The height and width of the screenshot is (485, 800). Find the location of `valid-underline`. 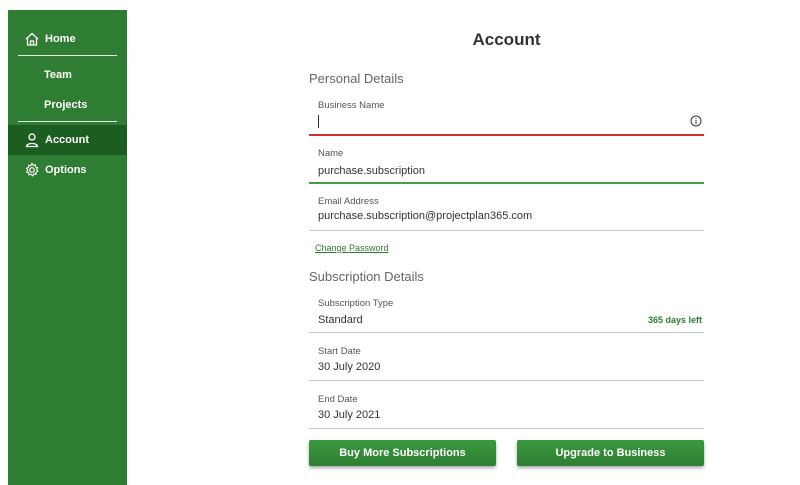

valid-underline is located at coordinates (506, 183).